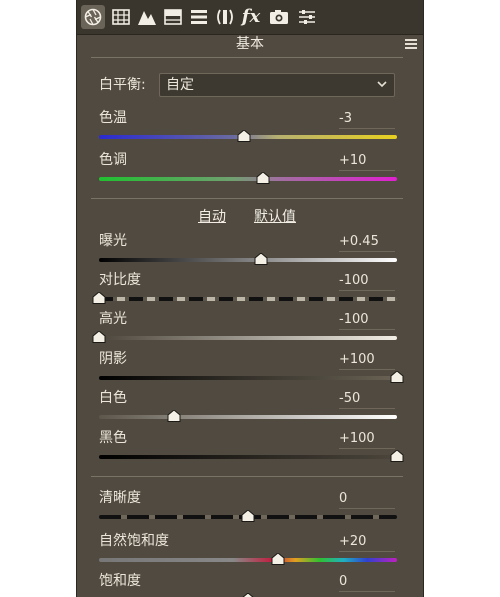  What do you see at coordinates (113, 398) in the screenshot?
I see `whites-label: 白色` at bounding box center [113, 398].